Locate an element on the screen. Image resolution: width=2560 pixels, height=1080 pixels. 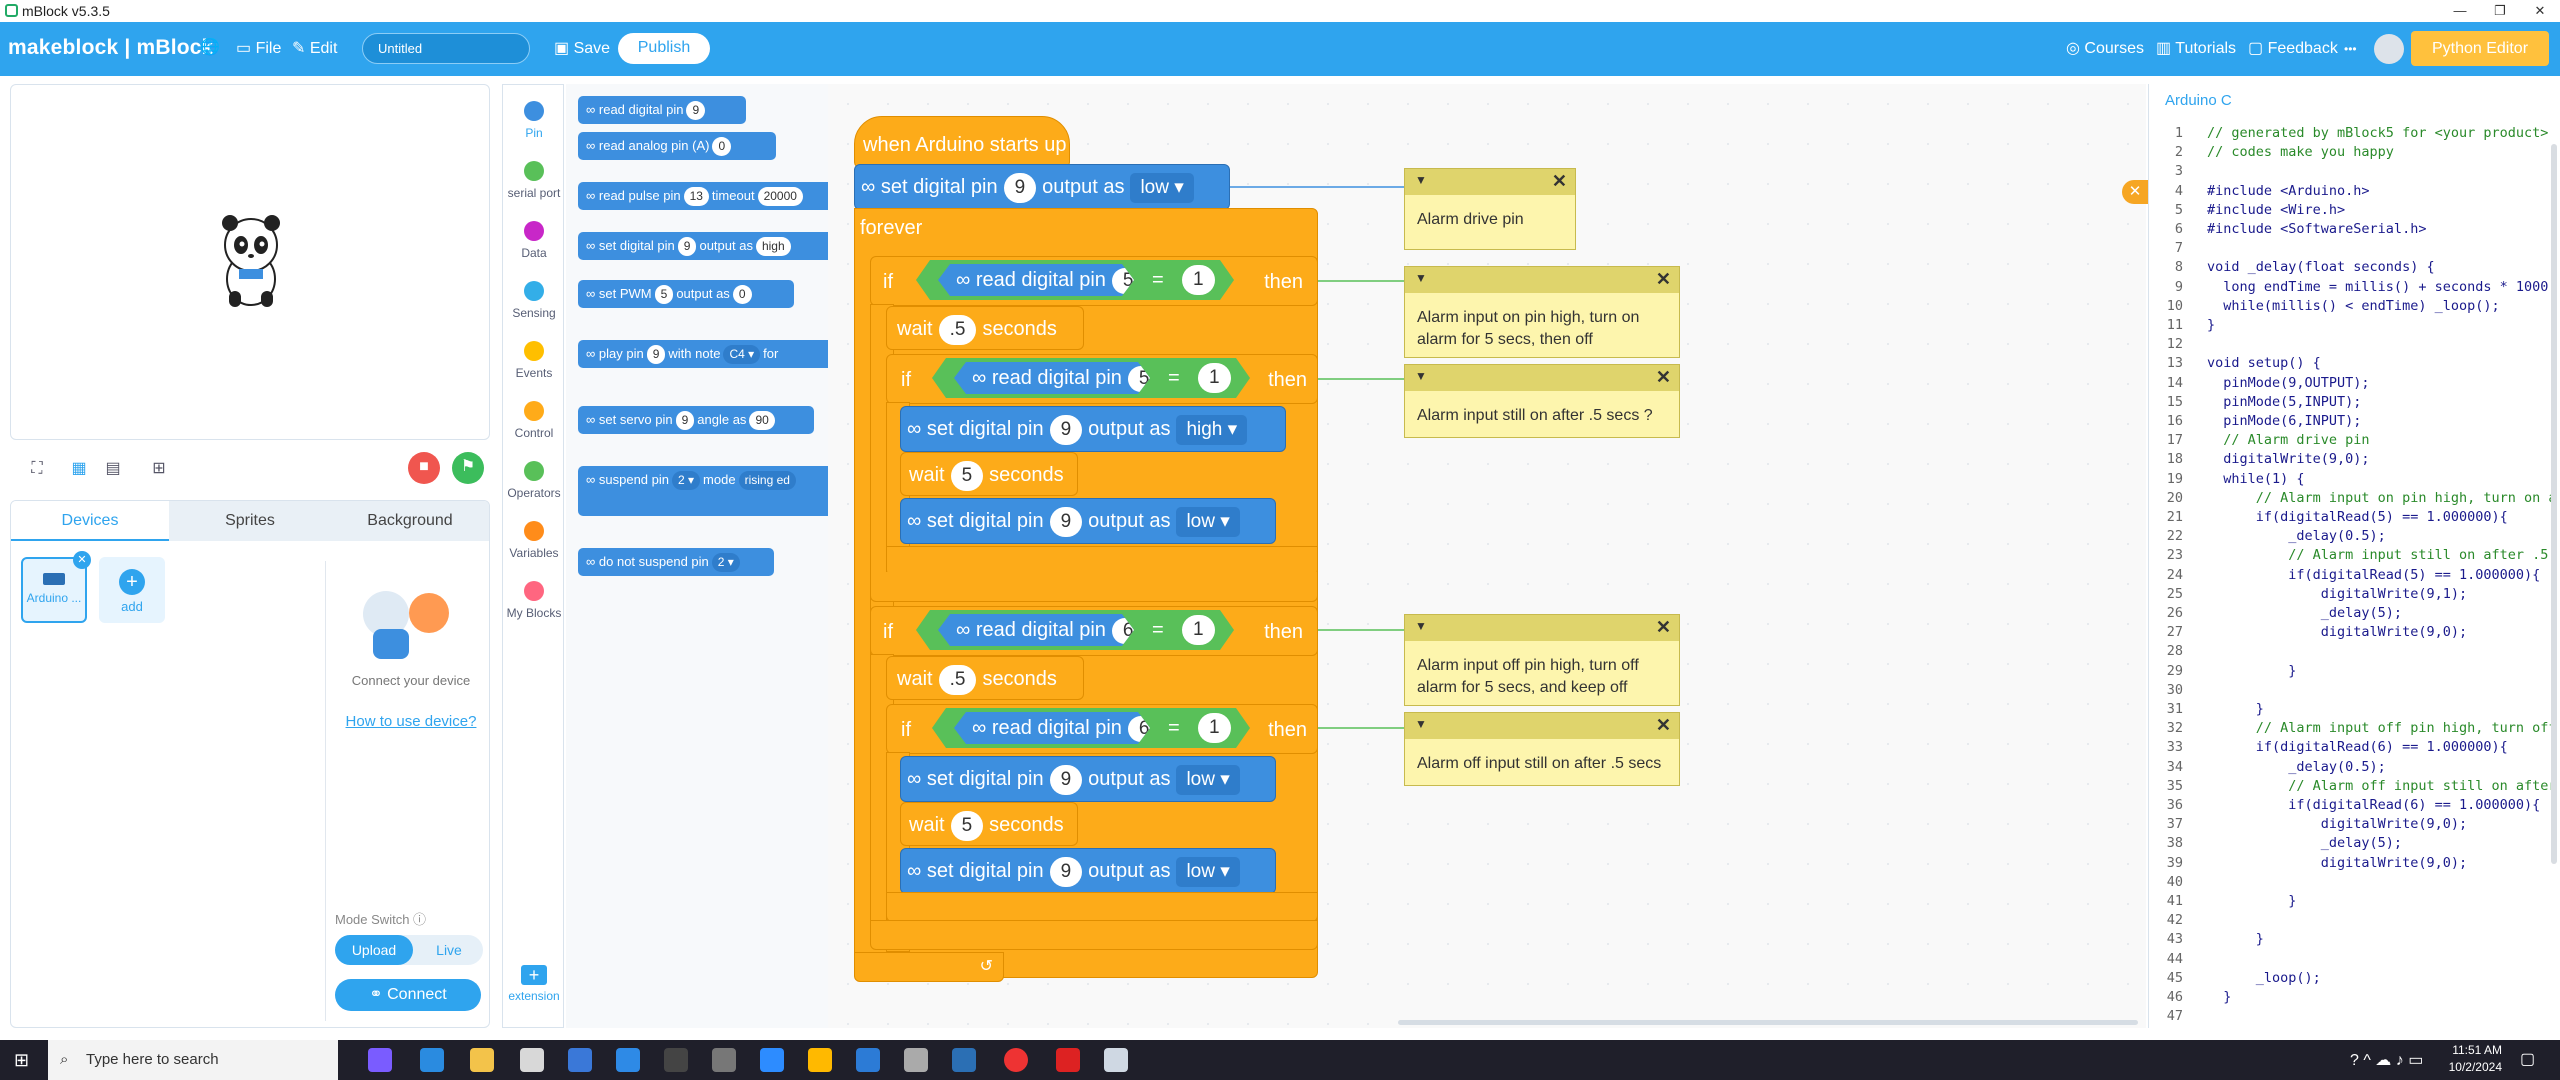
block-input: 20000 is located at coordinates (780, 196).